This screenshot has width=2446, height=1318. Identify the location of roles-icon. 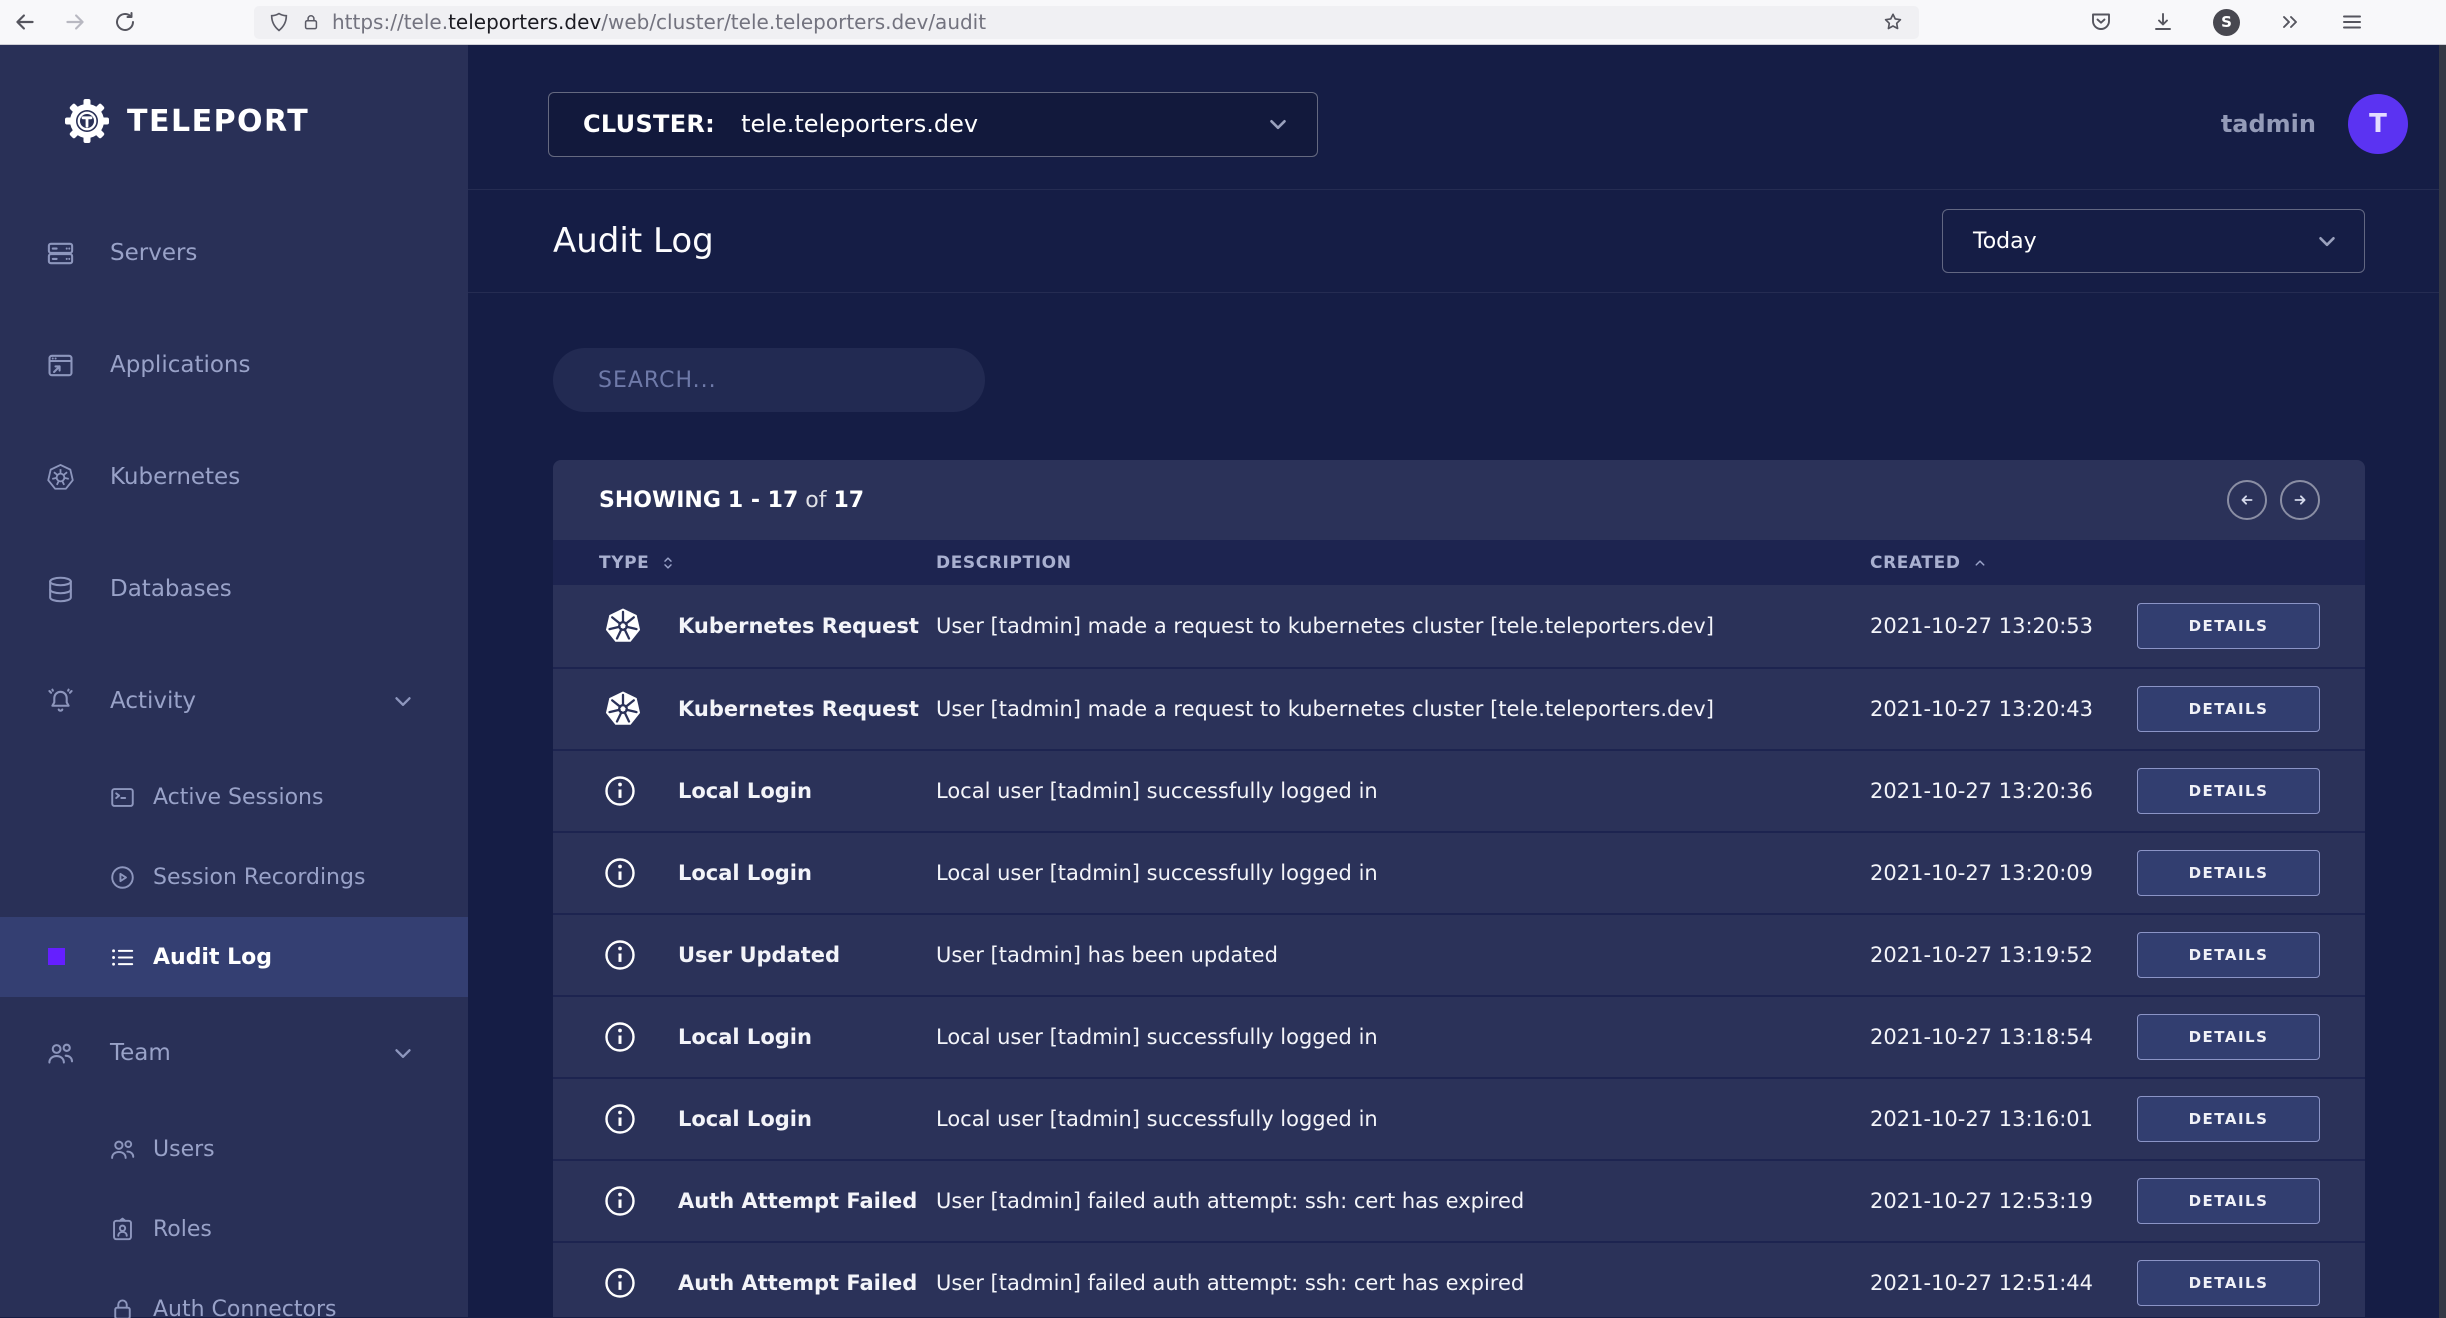
(122, 1229).